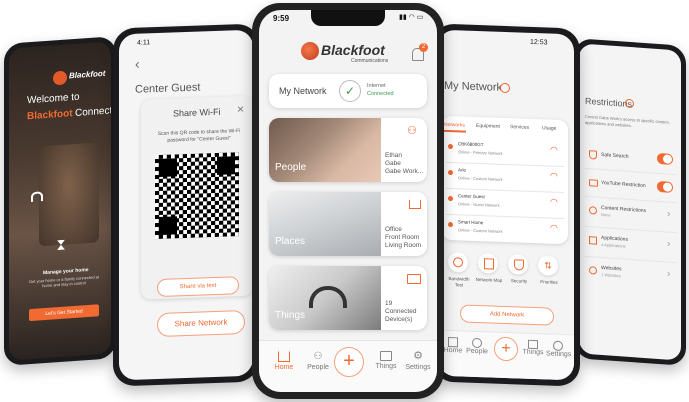  Describe the element at coordinates (37, 197) in the screenshot. I see `wifi-icon` at that location.